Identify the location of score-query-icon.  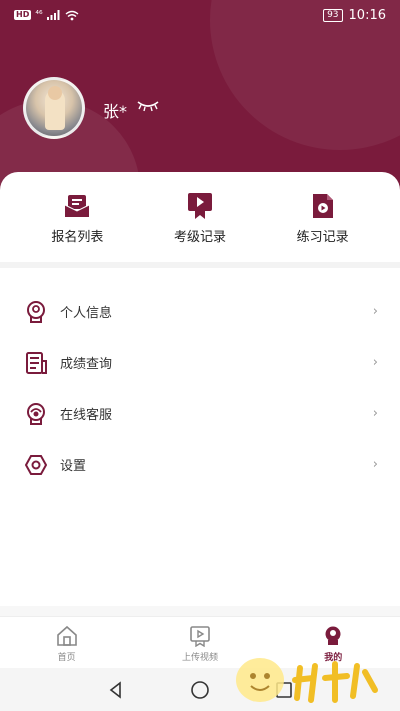
(36, 362).